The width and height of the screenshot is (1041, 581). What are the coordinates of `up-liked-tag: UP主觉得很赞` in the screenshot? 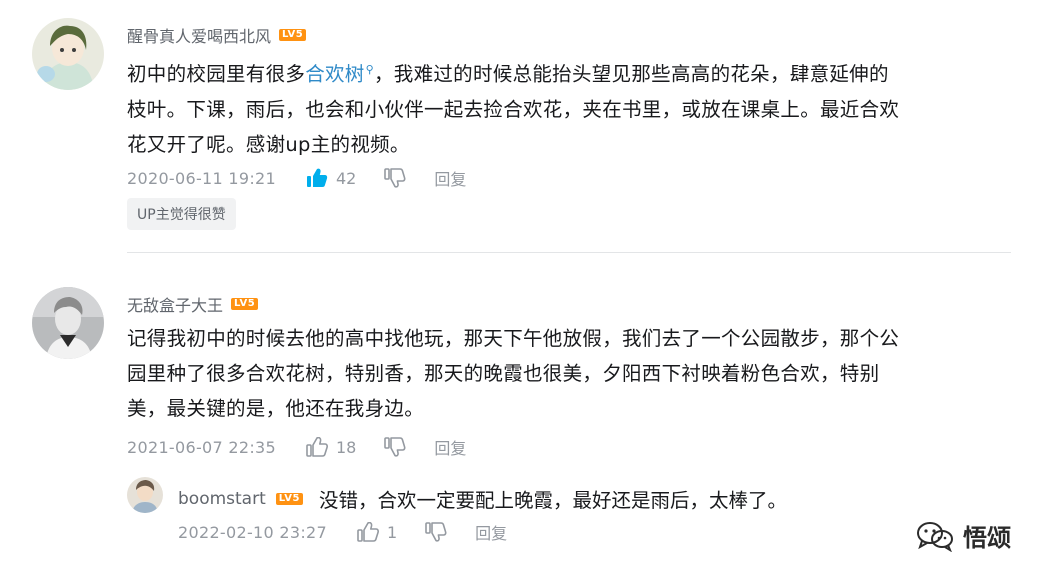 It's located at (181, 214).